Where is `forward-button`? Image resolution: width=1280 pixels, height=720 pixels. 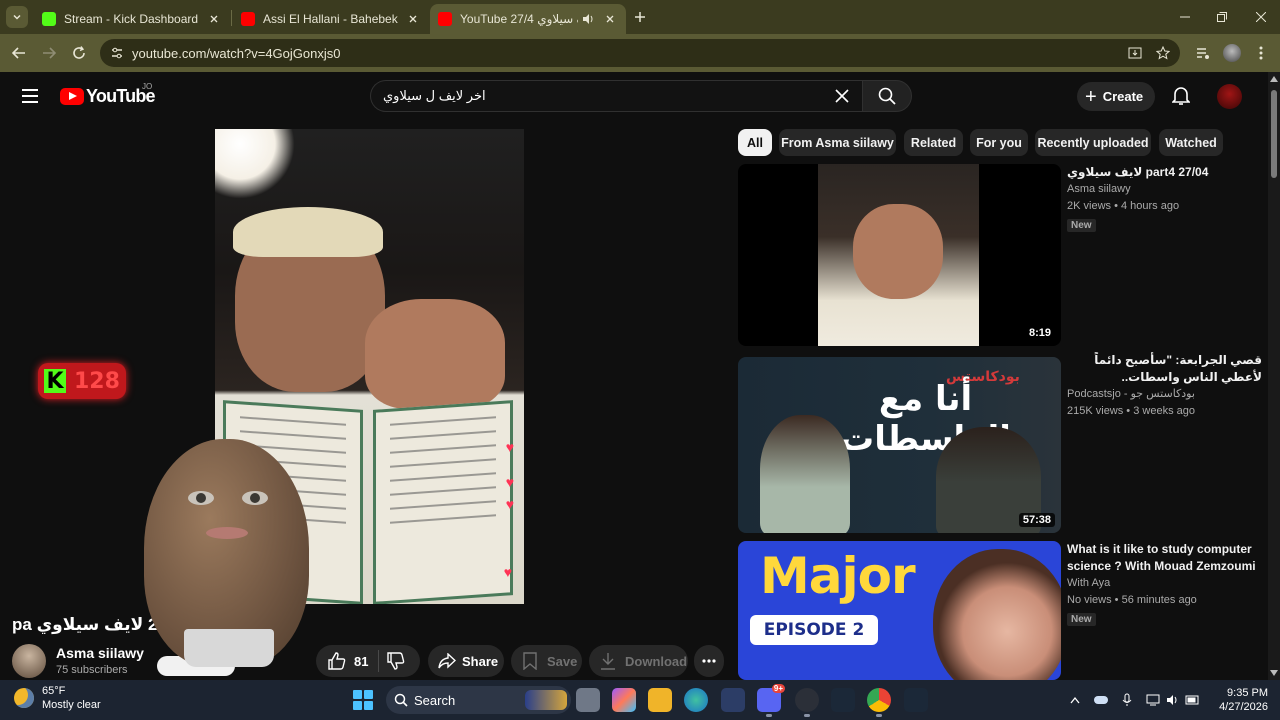
forward-button is located at coordinates (49, 53).